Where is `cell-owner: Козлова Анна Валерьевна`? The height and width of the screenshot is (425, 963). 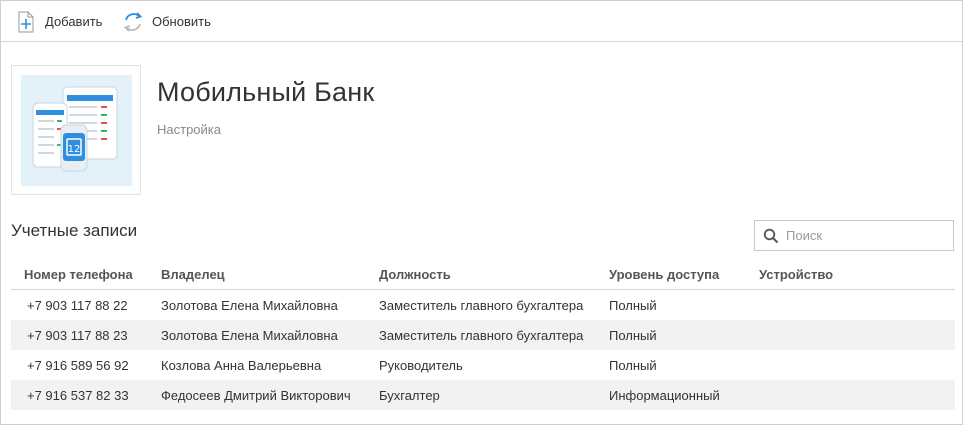 cell-owner: Козлова Анна Валерьевна is located at coordinates (241, 365).